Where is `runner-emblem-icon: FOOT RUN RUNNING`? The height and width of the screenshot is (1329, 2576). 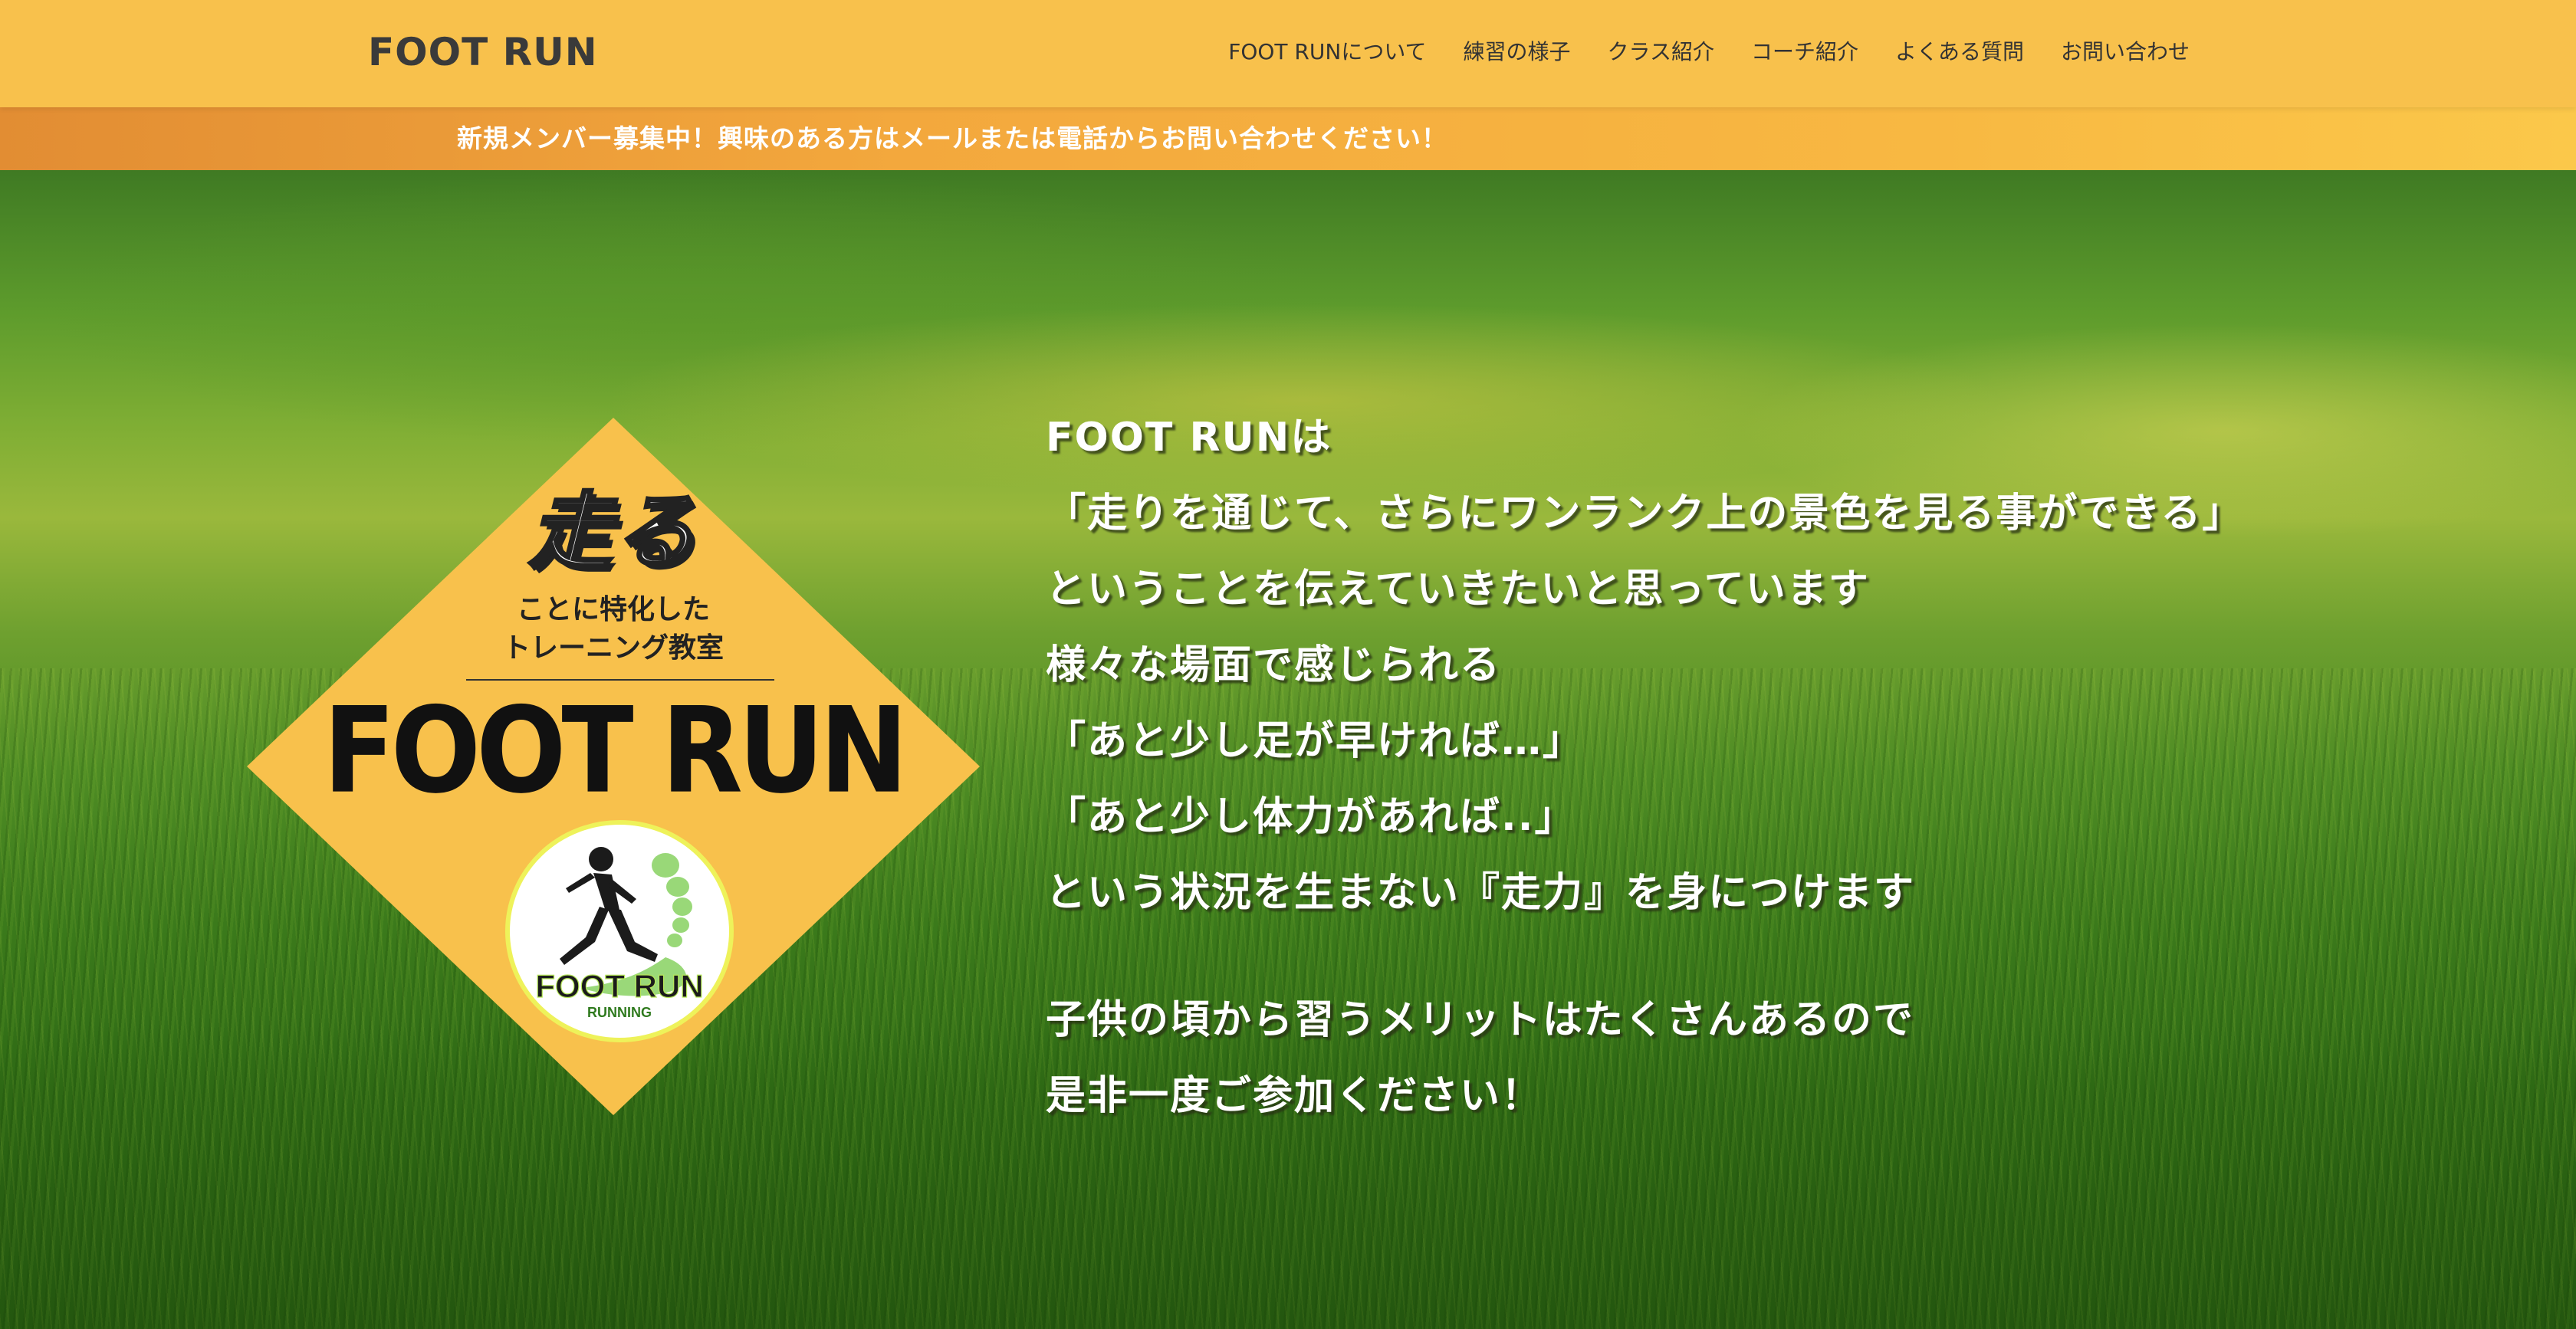
runner-emblem-icon: FOOT RUN RUNNING is located at coordinates (620, 931).